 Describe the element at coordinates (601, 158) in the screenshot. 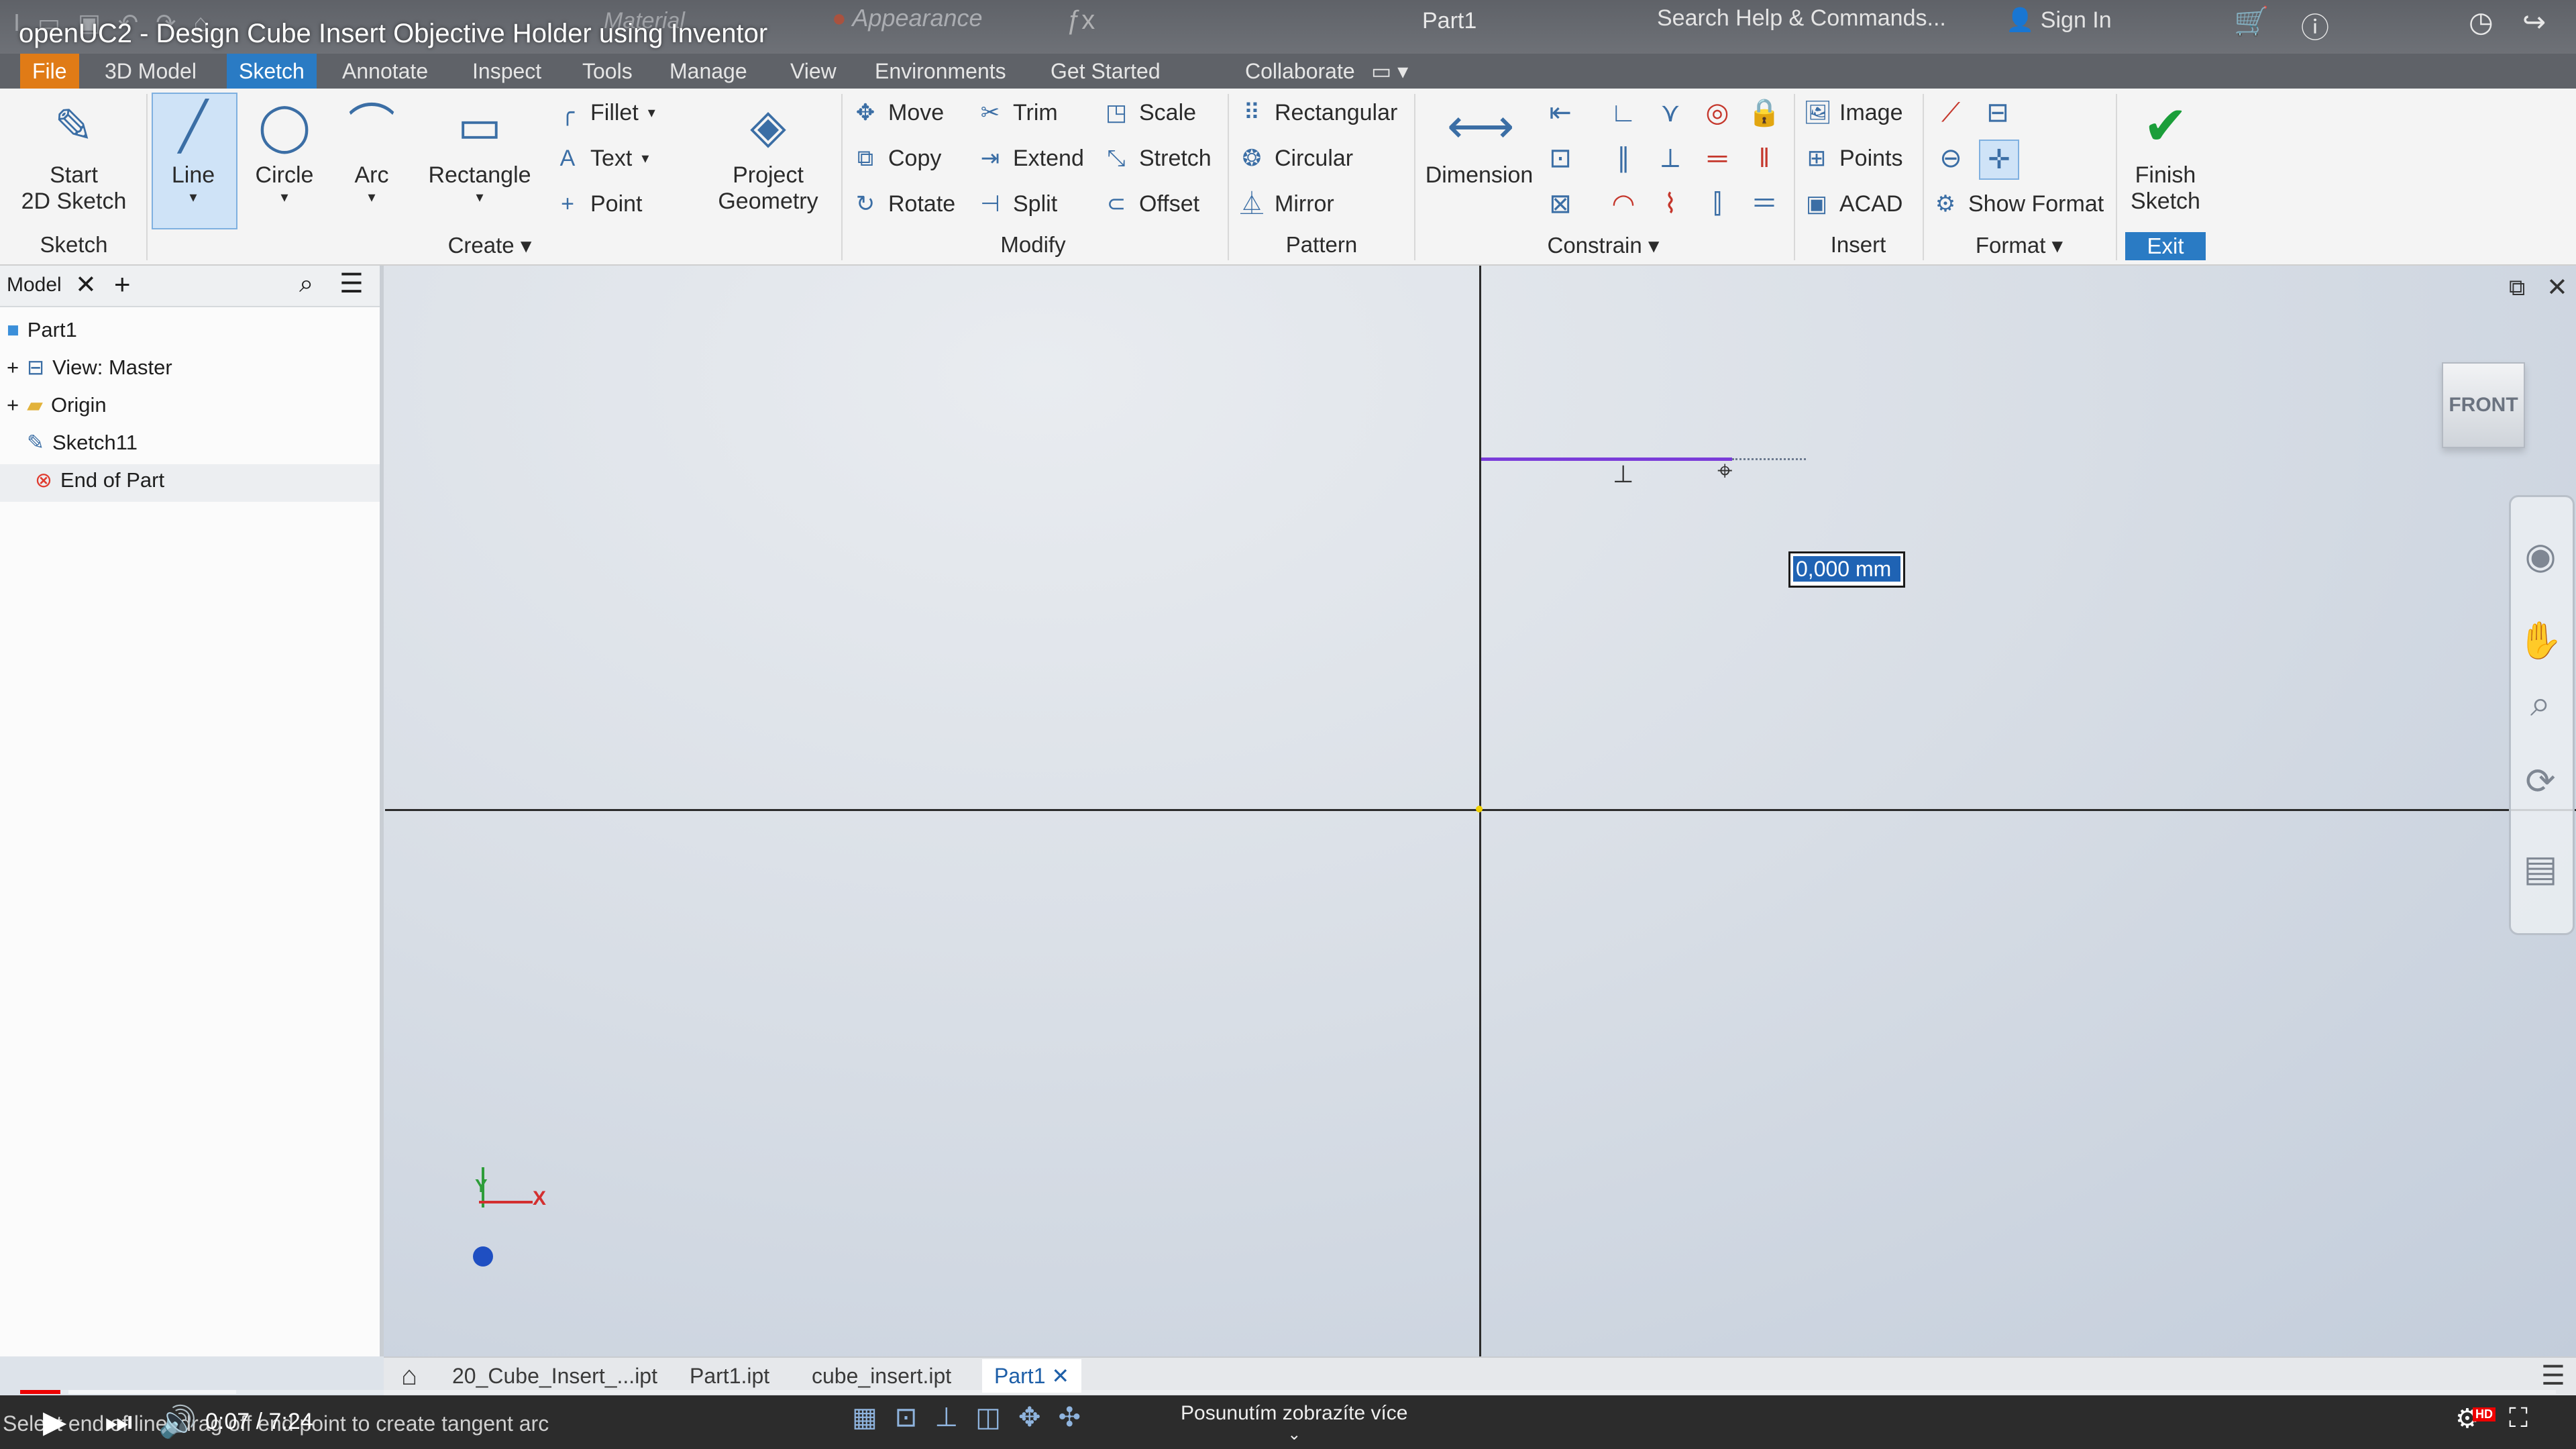

I see `text-button: A Text ▾` at that location.